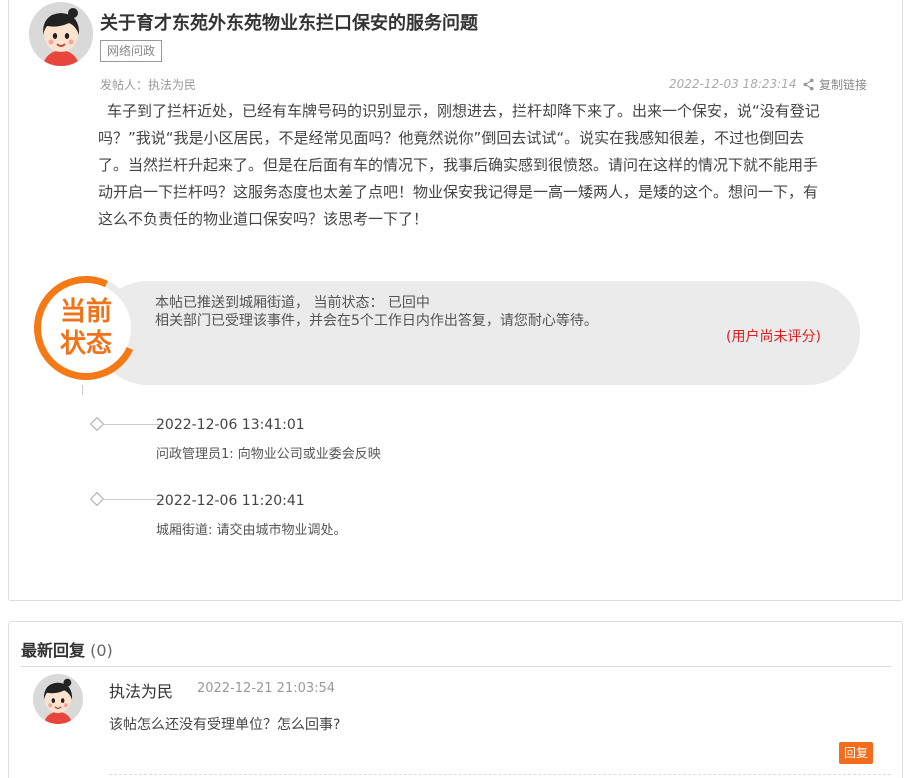 The height and width of the screenshot is (778, 904). What do you see at coordinates (266, 688) in the screenshot?
I see `reply-timestamp: 2022-12-21 21:03:54` at bounding box center [266, 688].